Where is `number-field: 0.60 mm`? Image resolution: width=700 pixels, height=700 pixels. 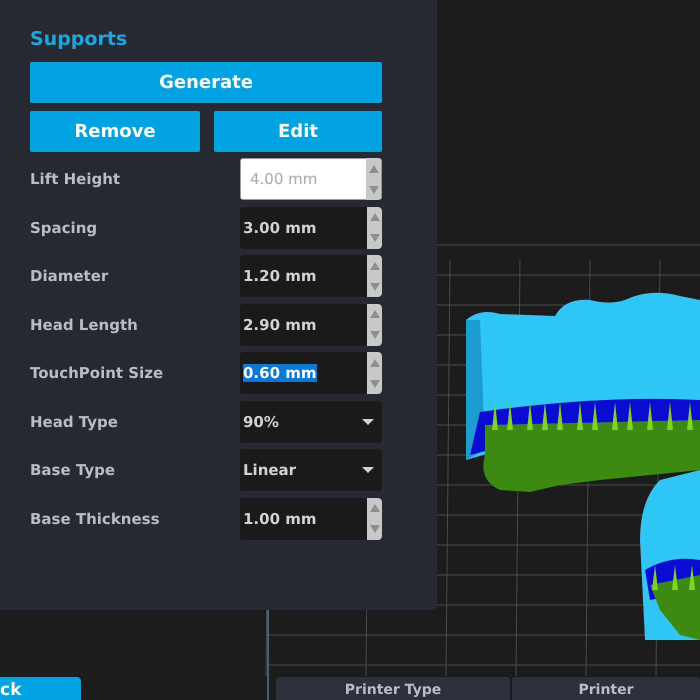 number-field: 0.60 mm is located at coordinates (311, 373).